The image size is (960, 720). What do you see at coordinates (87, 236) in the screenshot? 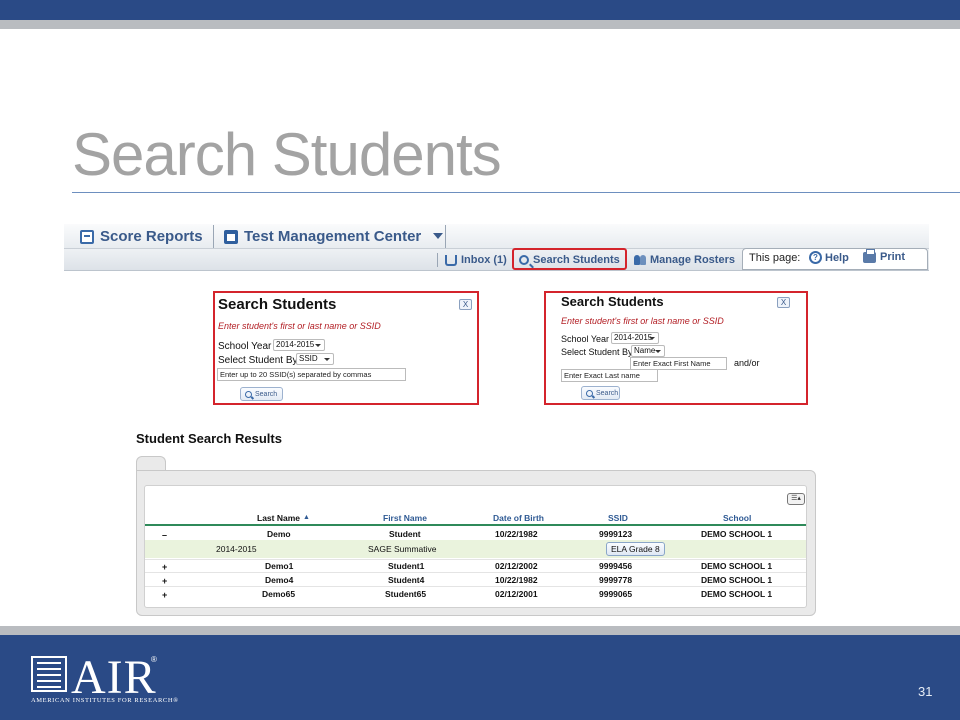
I see `score-reports-icon` at bounding box center [87, 236].